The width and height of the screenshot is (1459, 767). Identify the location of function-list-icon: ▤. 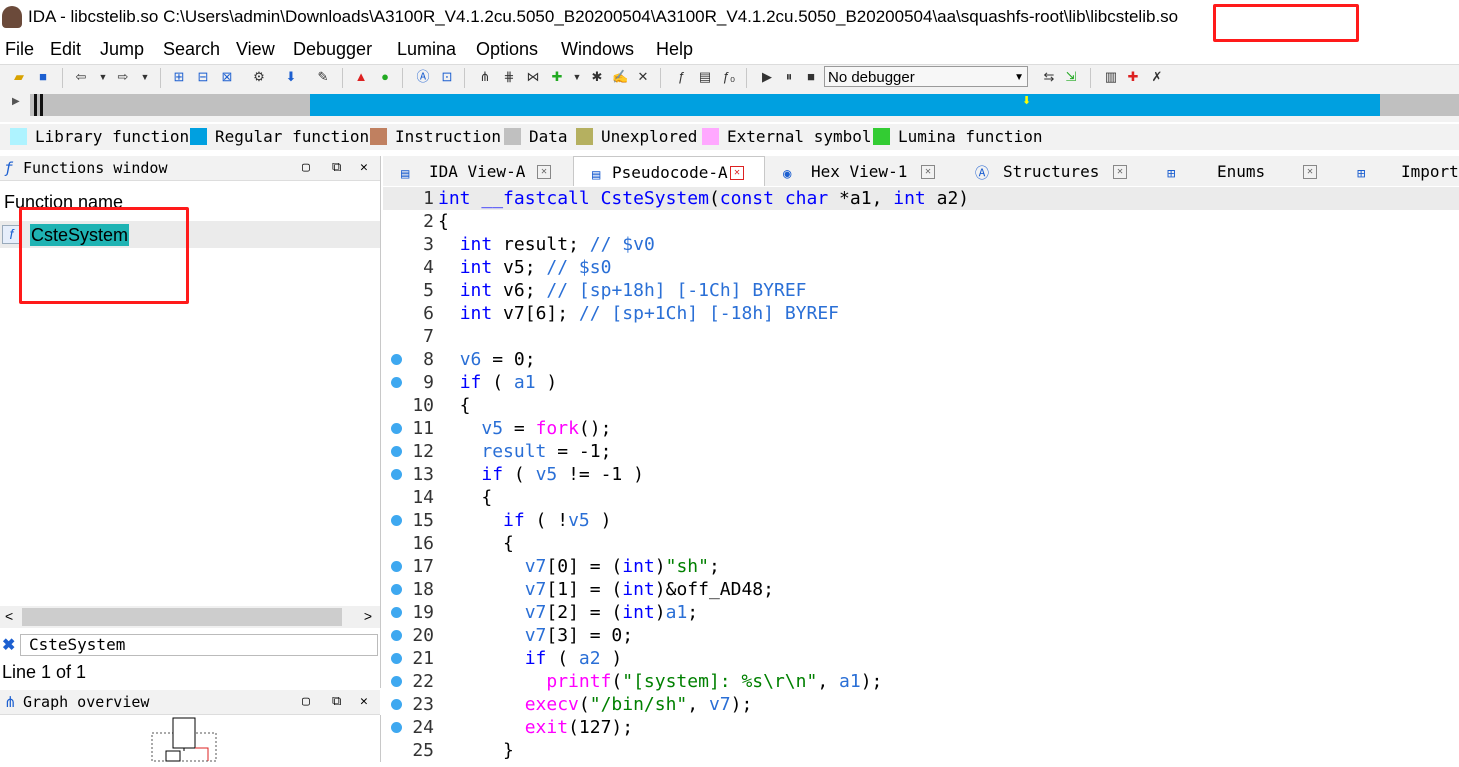
(705, 77).